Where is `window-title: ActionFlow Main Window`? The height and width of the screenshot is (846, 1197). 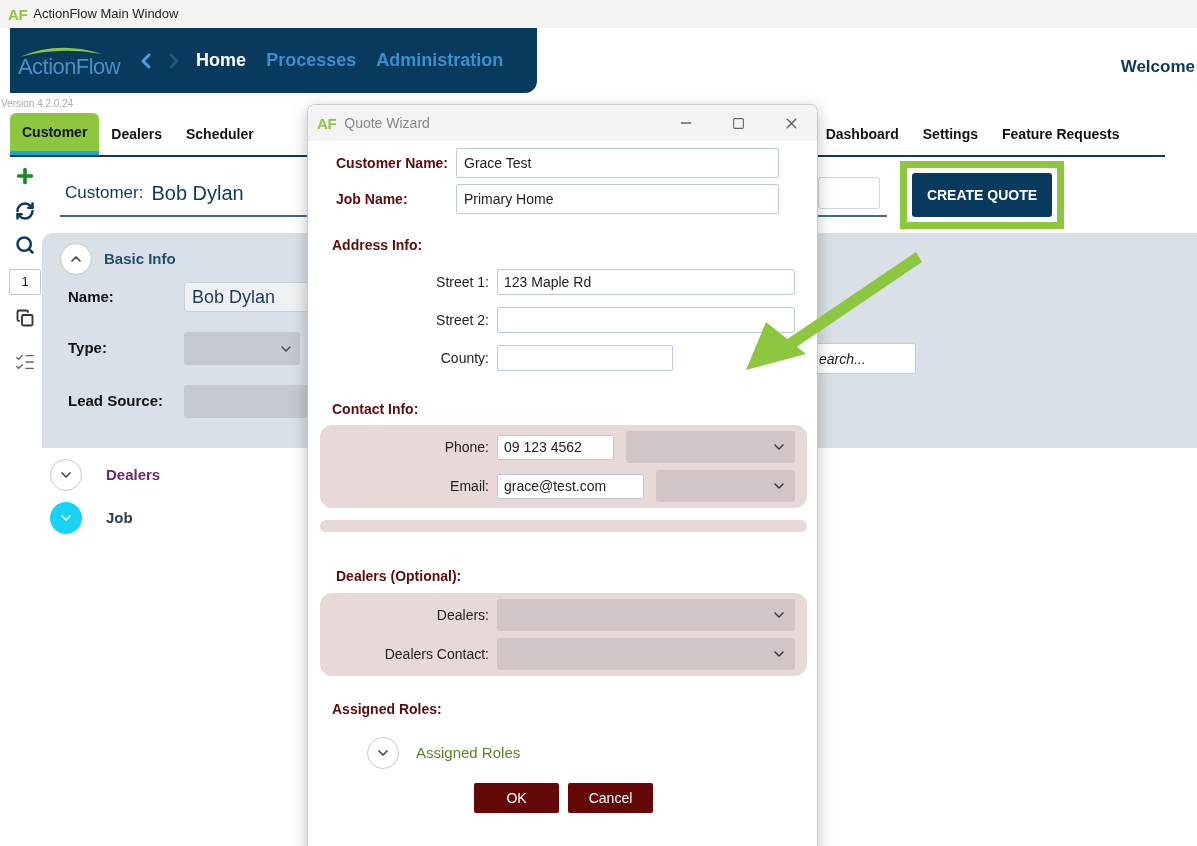 window-title: ActionFlow Main Window is located at coordinates (106, 14).